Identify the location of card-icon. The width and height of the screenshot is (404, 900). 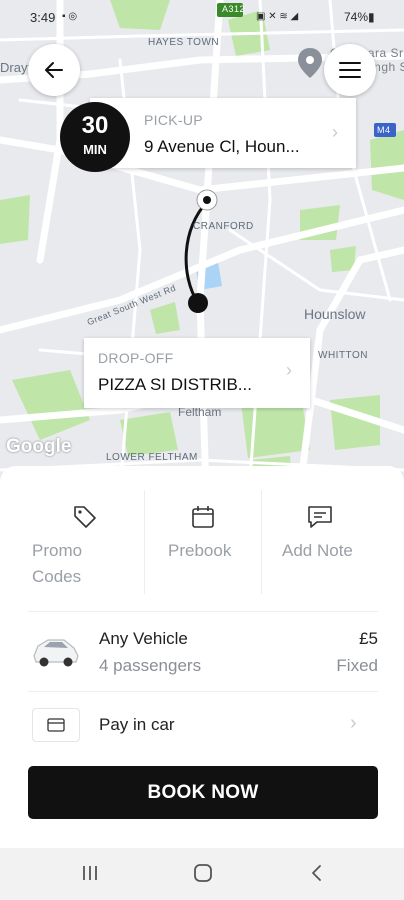
(56, 725).